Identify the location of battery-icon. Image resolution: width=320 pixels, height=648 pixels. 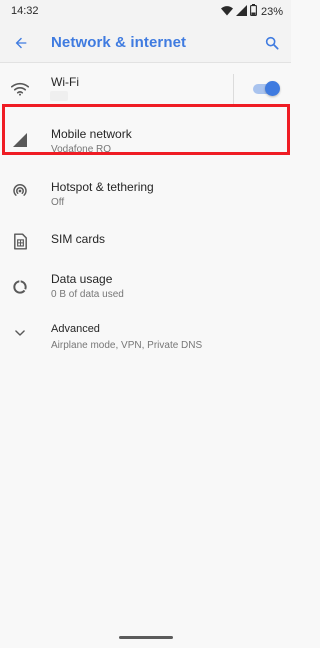
(253, 12).